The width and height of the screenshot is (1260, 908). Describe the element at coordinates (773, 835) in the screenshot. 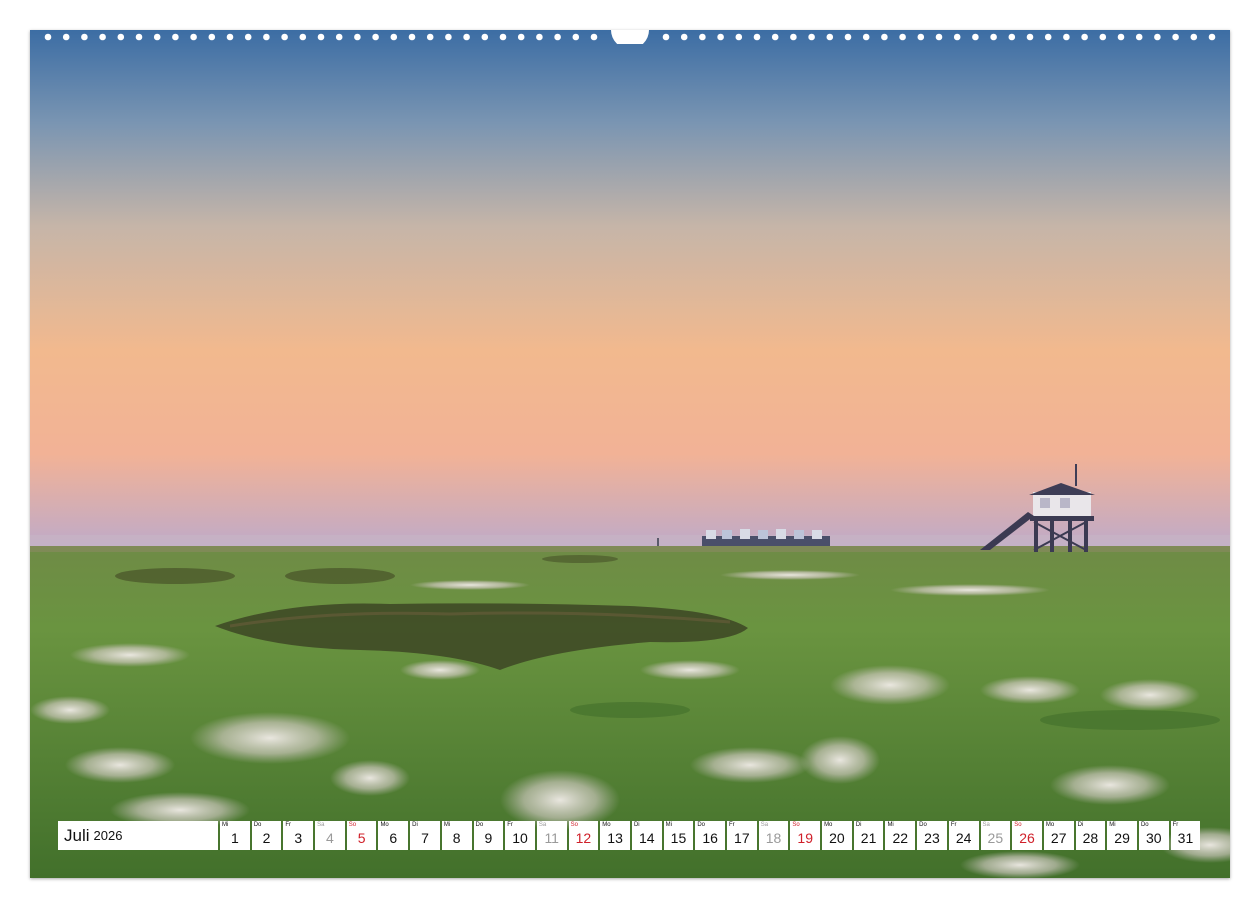

I see `day-cell: Sa 18` at that location.